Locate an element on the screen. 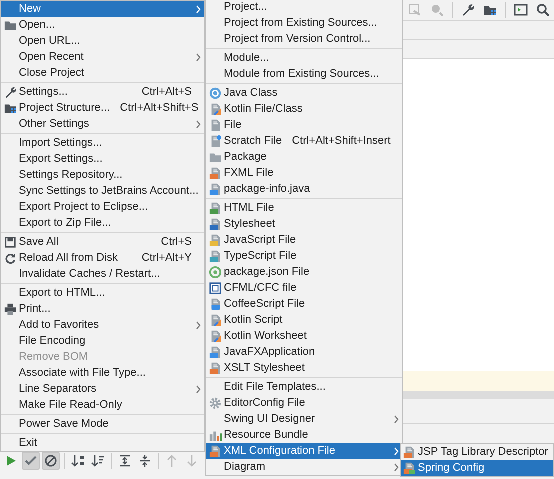 This screenshot has height=479, width=554. menu-item: Diagram is located at coordinates (304, 467).